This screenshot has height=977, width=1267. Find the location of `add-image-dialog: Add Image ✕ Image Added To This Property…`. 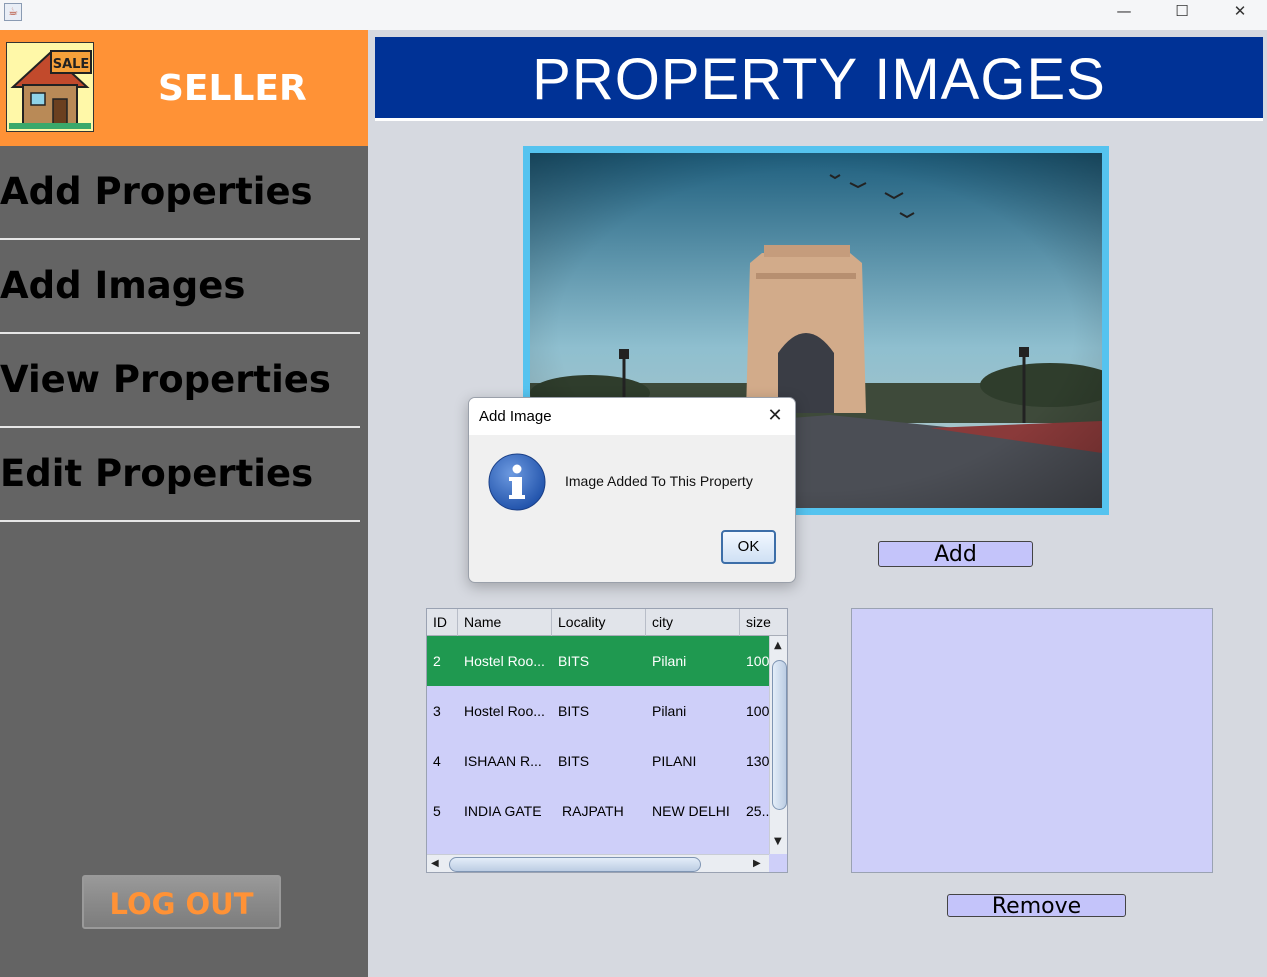

add-image-dialog: Add Image ✕ Image Added To This Property… is located at coordinates (632, 490).